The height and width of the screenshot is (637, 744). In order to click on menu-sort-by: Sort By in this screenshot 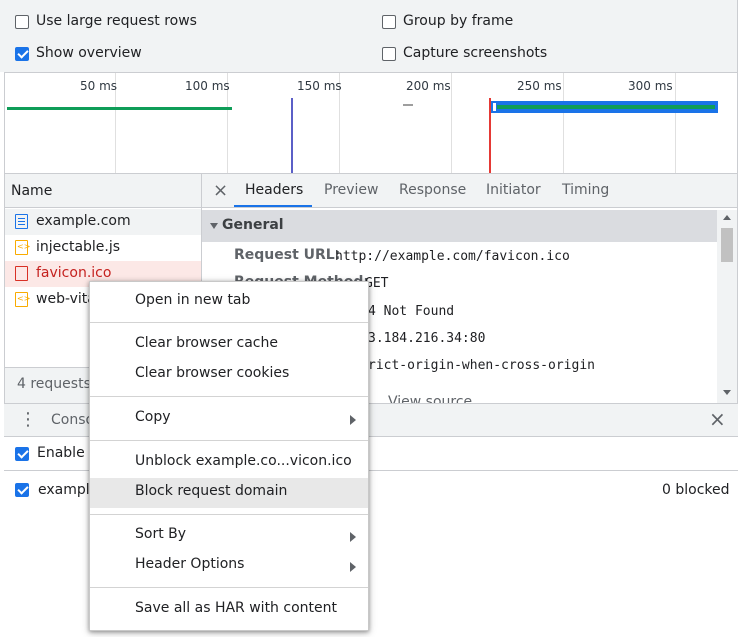, I will do `click(229, 536)`.